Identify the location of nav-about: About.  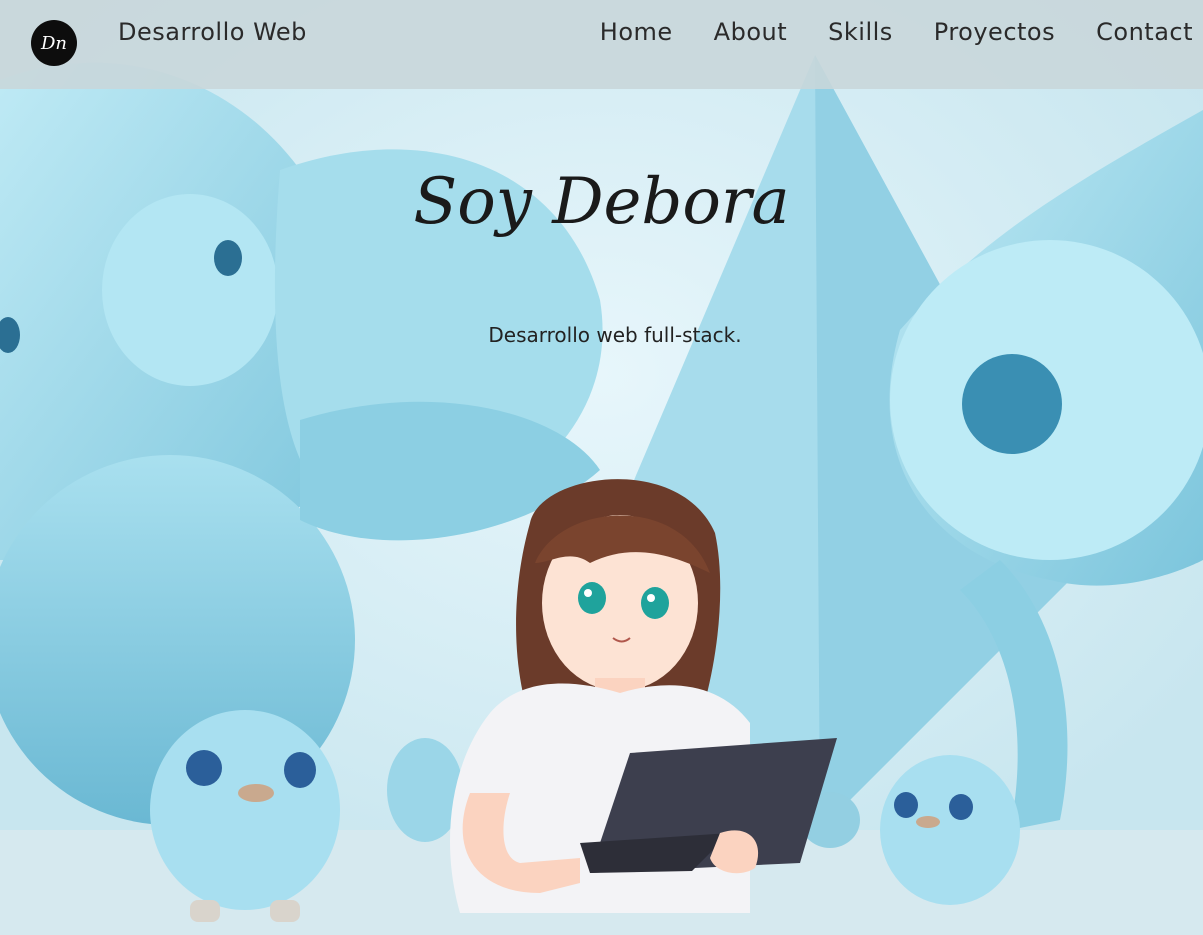
(750, 32).